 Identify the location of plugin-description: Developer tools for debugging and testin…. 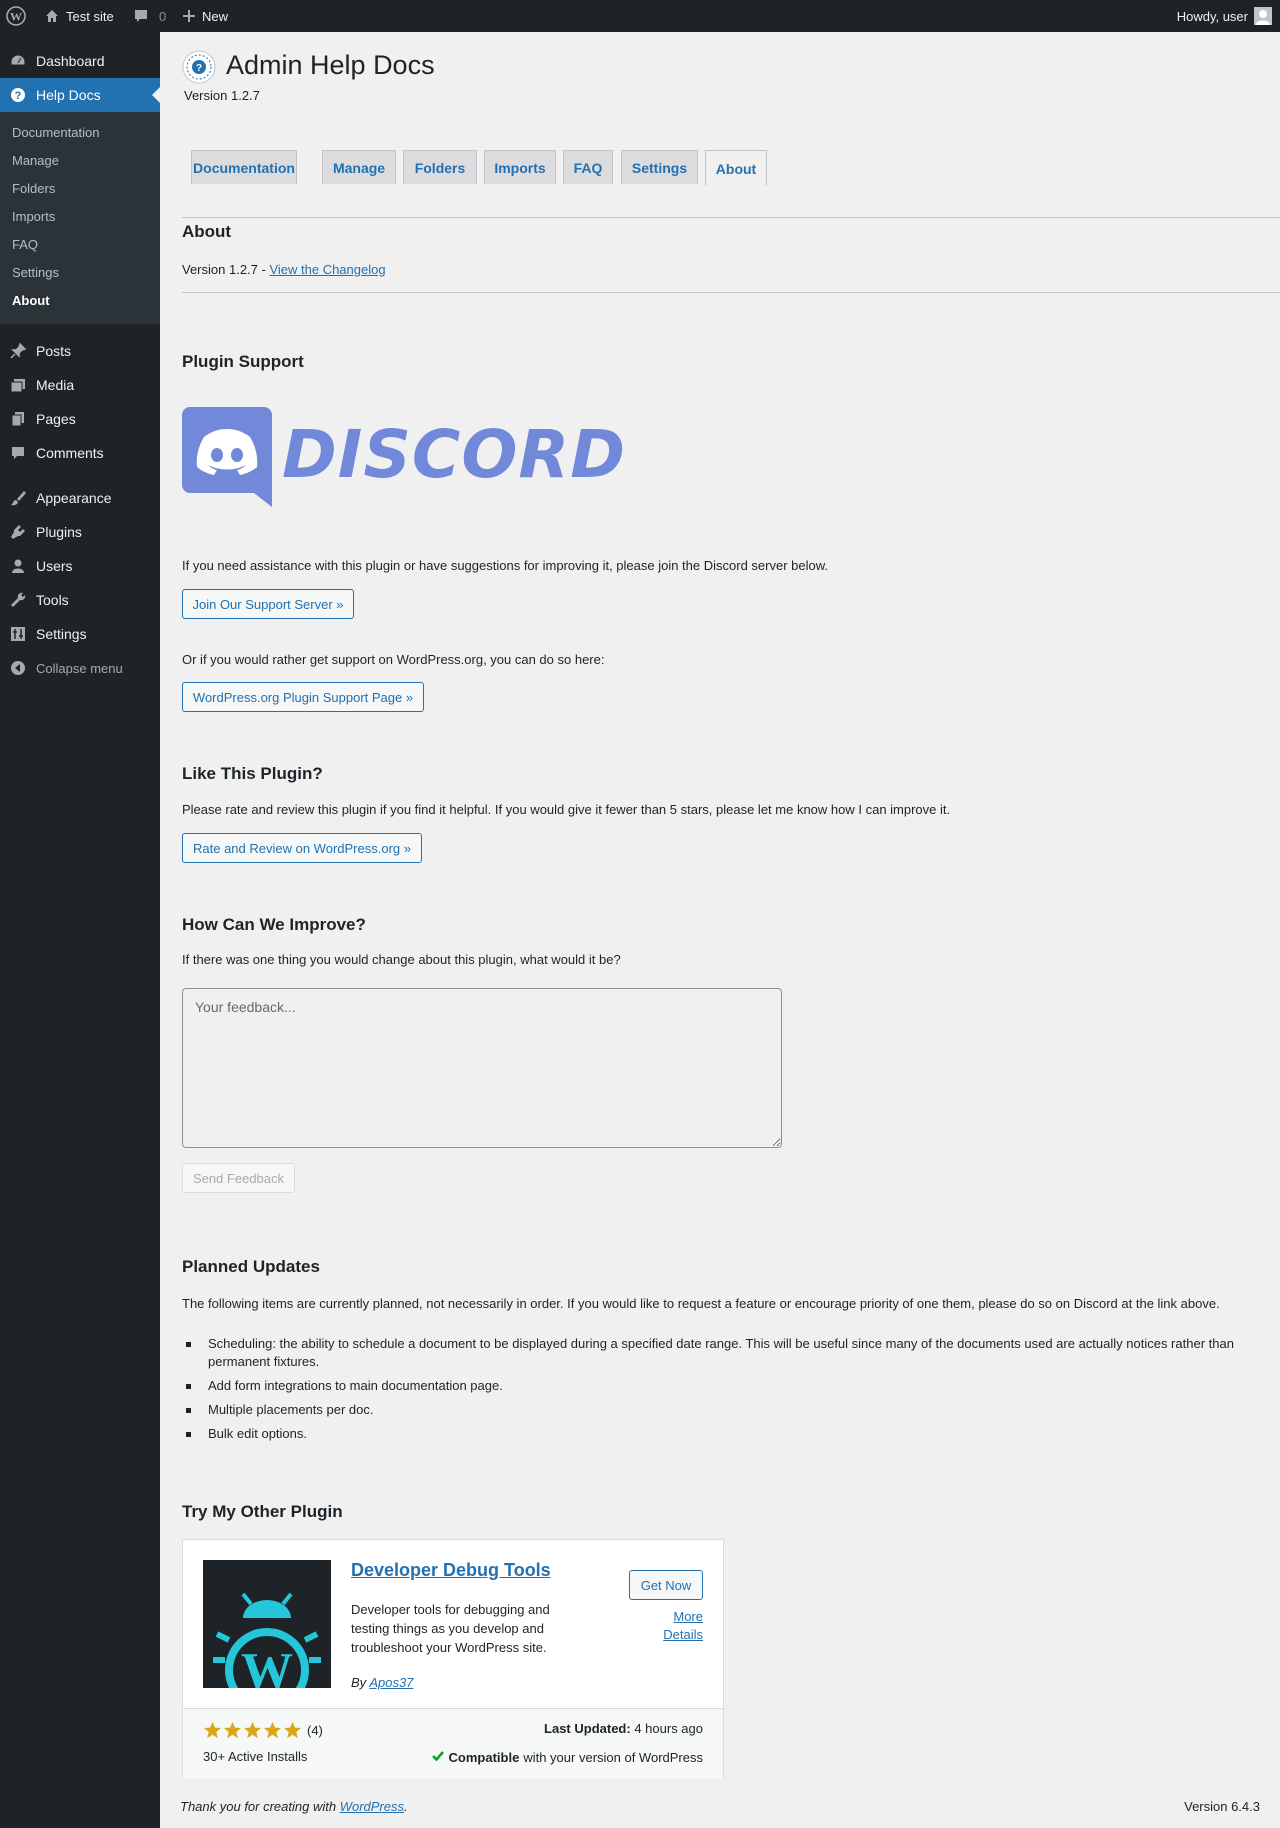
(450, 1628).